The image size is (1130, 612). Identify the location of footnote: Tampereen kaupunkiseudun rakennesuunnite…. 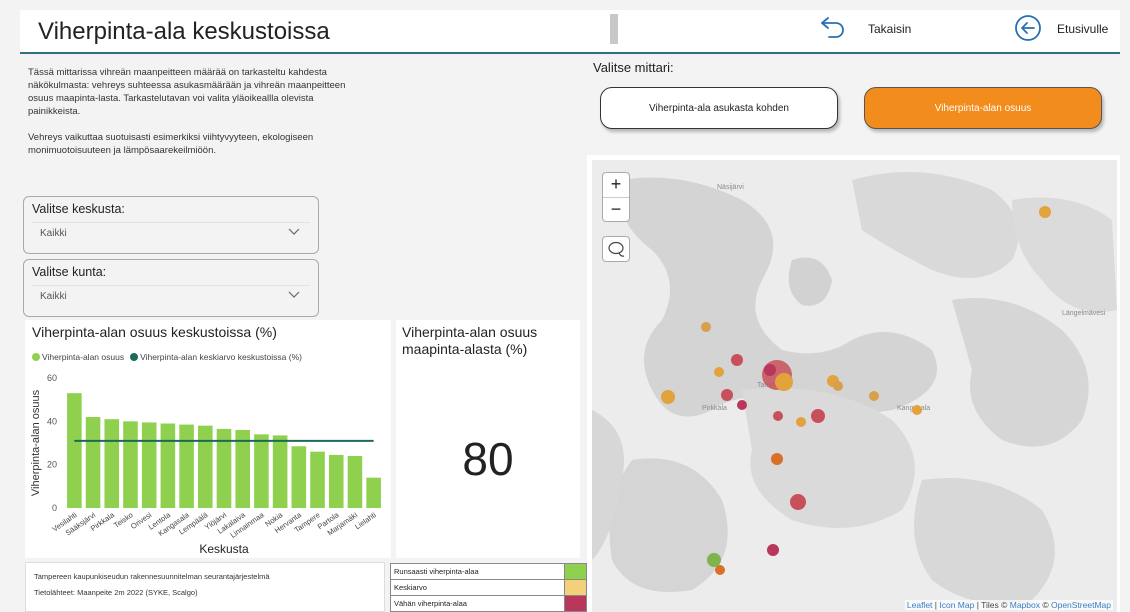
(205, 587).